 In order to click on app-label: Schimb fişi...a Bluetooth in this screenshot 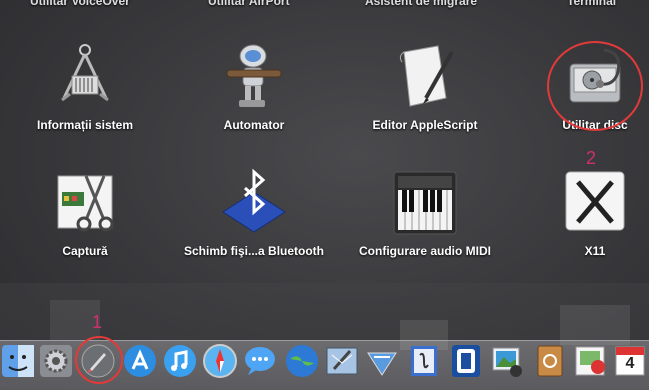, I will do `click(254, 251)`.